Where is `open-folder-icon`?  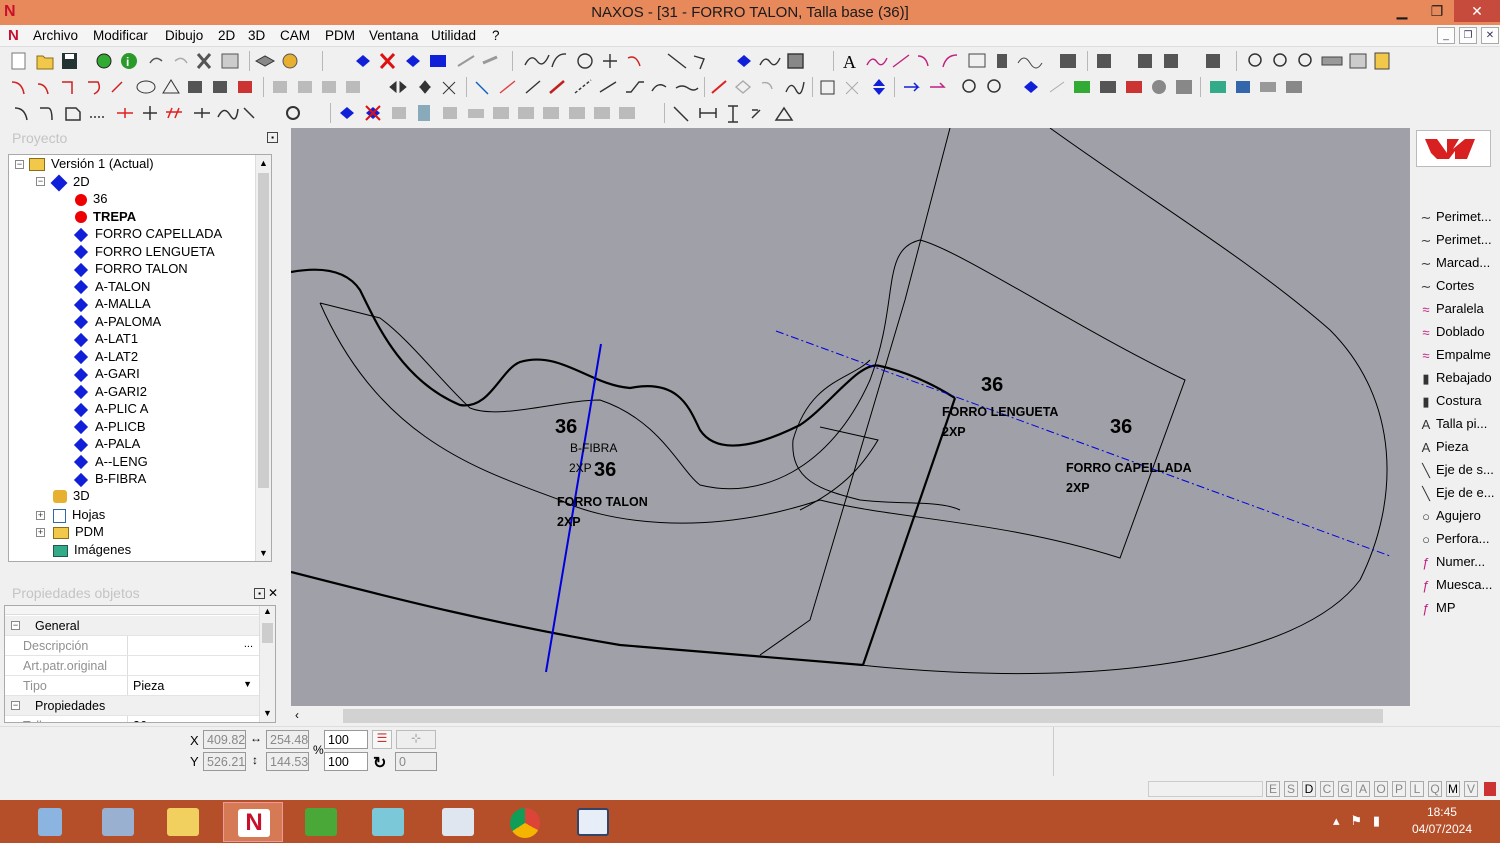
open-folder-icon is located at coordinates (45, 62).